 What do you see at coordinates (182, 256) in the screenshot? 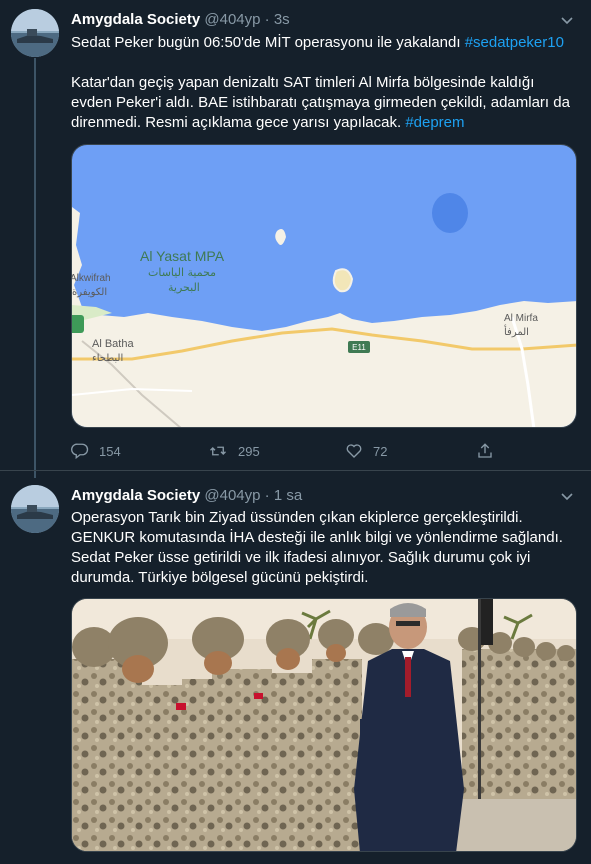
I see `map-label-mpa: Al Yasat MPA` at bounding box center [182, 256].